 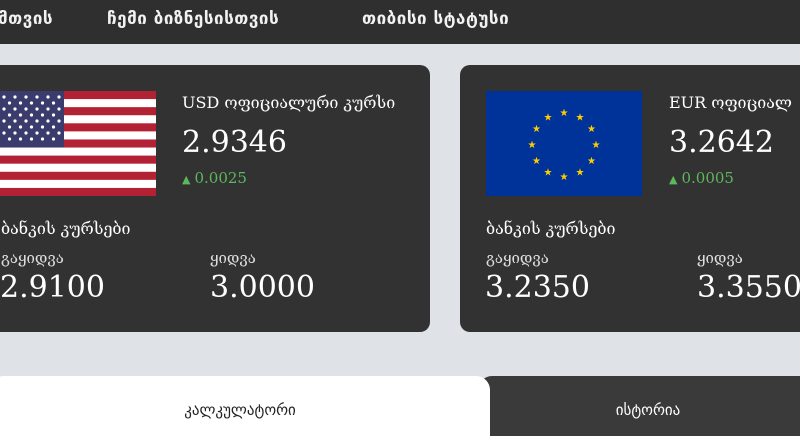 What do you see at coordinates (435, 22) in the screenshot?
I see `nav-item-tbc-status: თიბისი სტატუსი` at bounding box center [435, 22].